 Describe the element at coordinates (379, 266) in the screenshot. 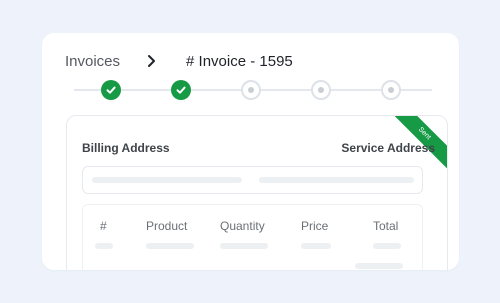

I see `subtotal-skeleton` at that location.